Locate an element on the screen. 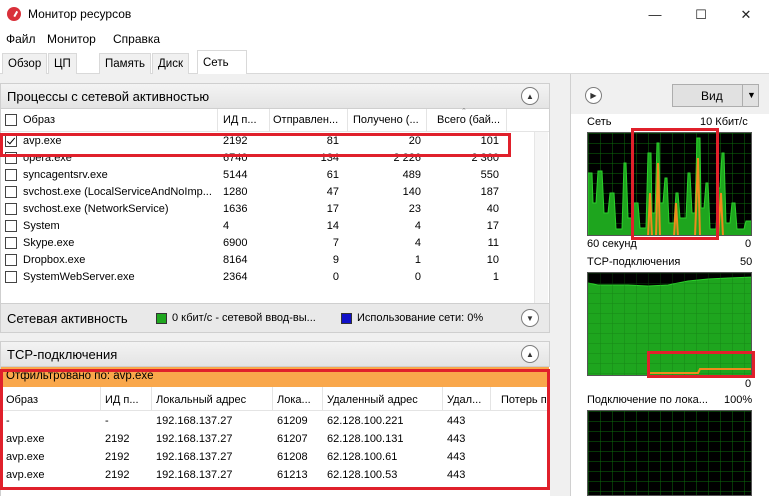  network-graph is located at coordinates (669, 184).